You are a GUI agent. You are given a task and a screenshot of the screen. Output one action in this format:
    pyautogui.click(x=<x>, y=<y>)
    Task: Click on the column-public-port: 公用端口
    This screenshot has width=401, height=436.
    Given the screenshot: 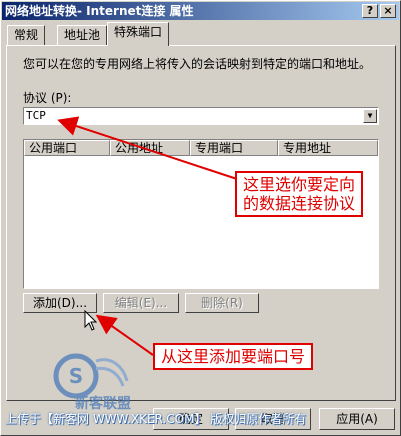 What is the action you would take?
    pyautogui.click(x=67, y=148)
    